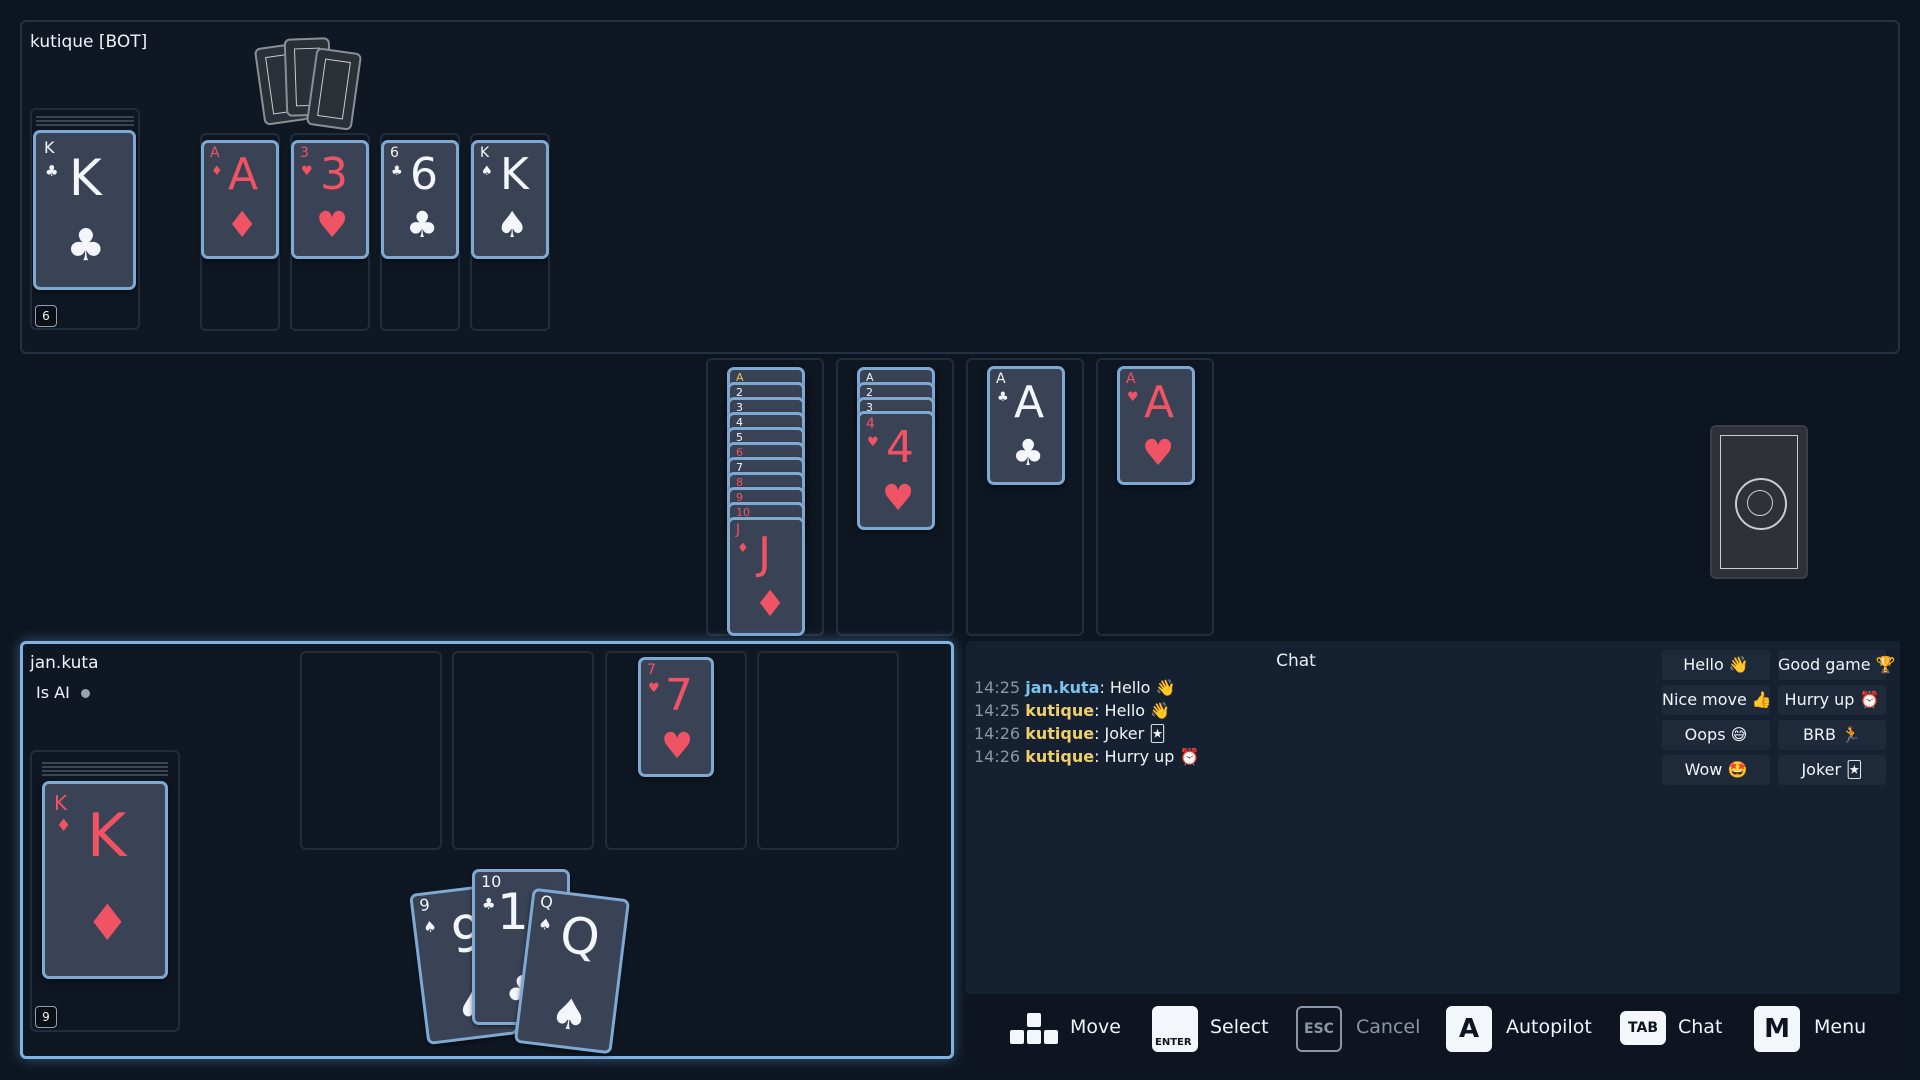 The height and width of the screenshot is (1080, 1920). What do you see at coordinates (46, 1017) in the screenshot?
I see `player-reserve-count: 9` at bounding box center [46, 1017].